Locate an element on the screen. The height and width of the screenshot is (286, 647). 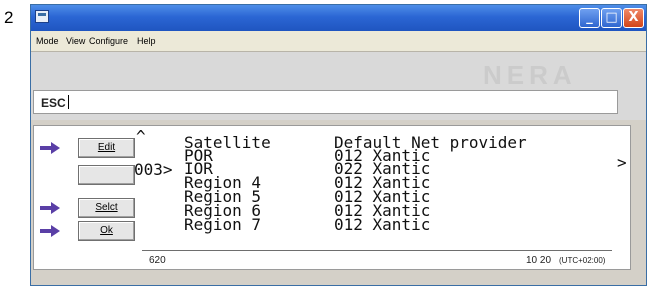
blank-softkey-button is located at coordinates (106, 175).